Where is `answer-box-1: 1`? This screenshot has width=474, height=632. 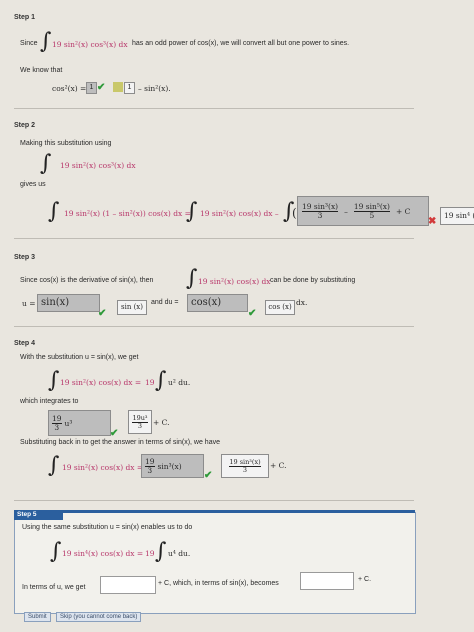 answer-box-1: 1 is located at coordinates (91, 88).